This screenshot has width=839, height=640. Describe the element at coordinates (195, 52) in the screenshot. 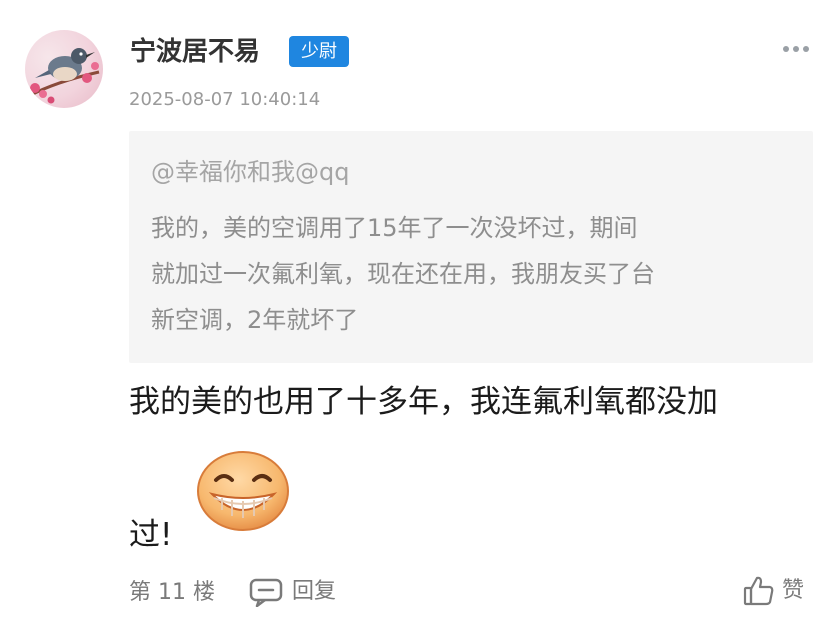

I see `username: 宁波居不易` at that location.